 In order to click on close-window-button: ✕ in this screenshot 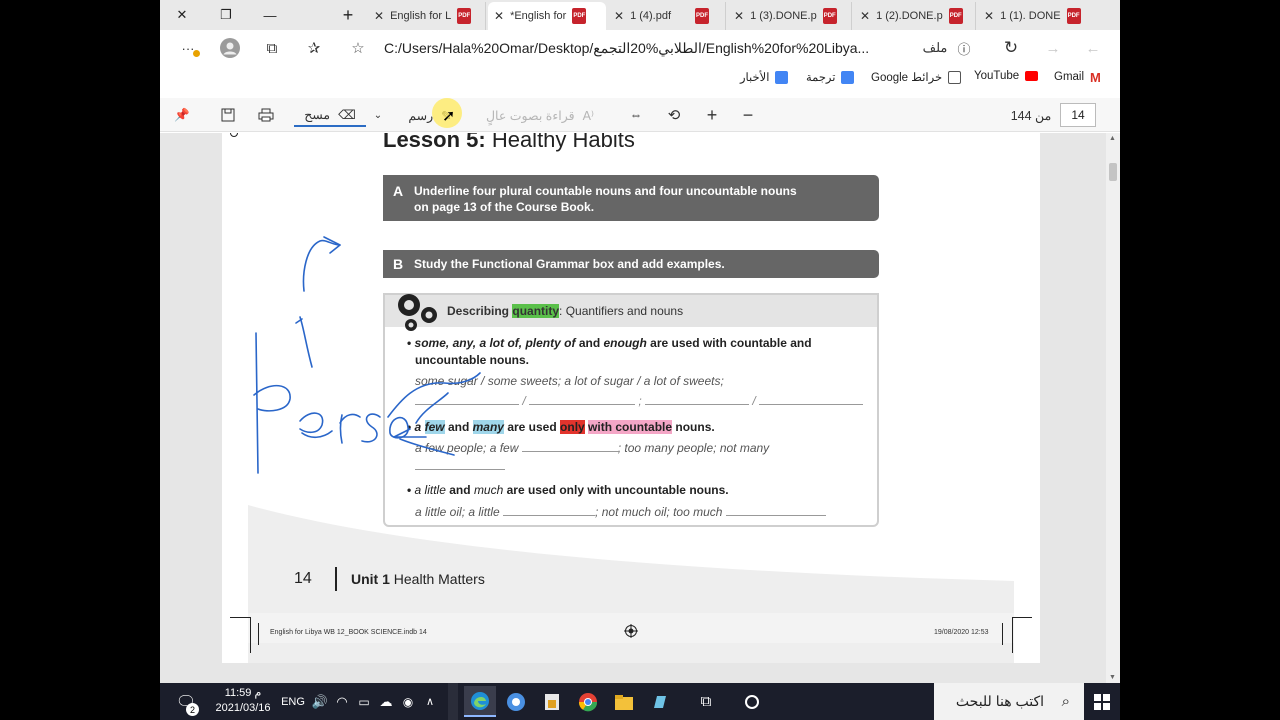, I will do `click(182, 15)`.